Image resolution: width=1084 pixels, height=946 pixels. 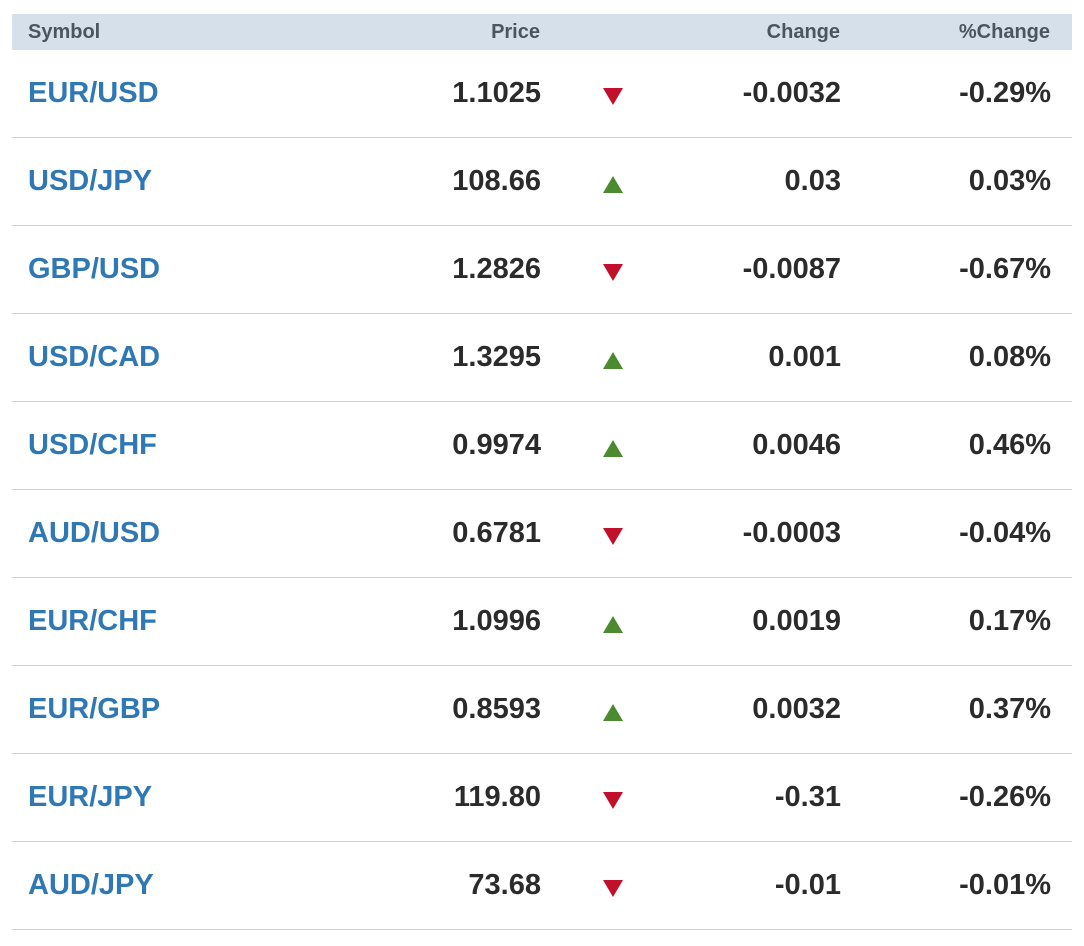 I want to click on price-value: 1.1025, so click(x=496, y=93).